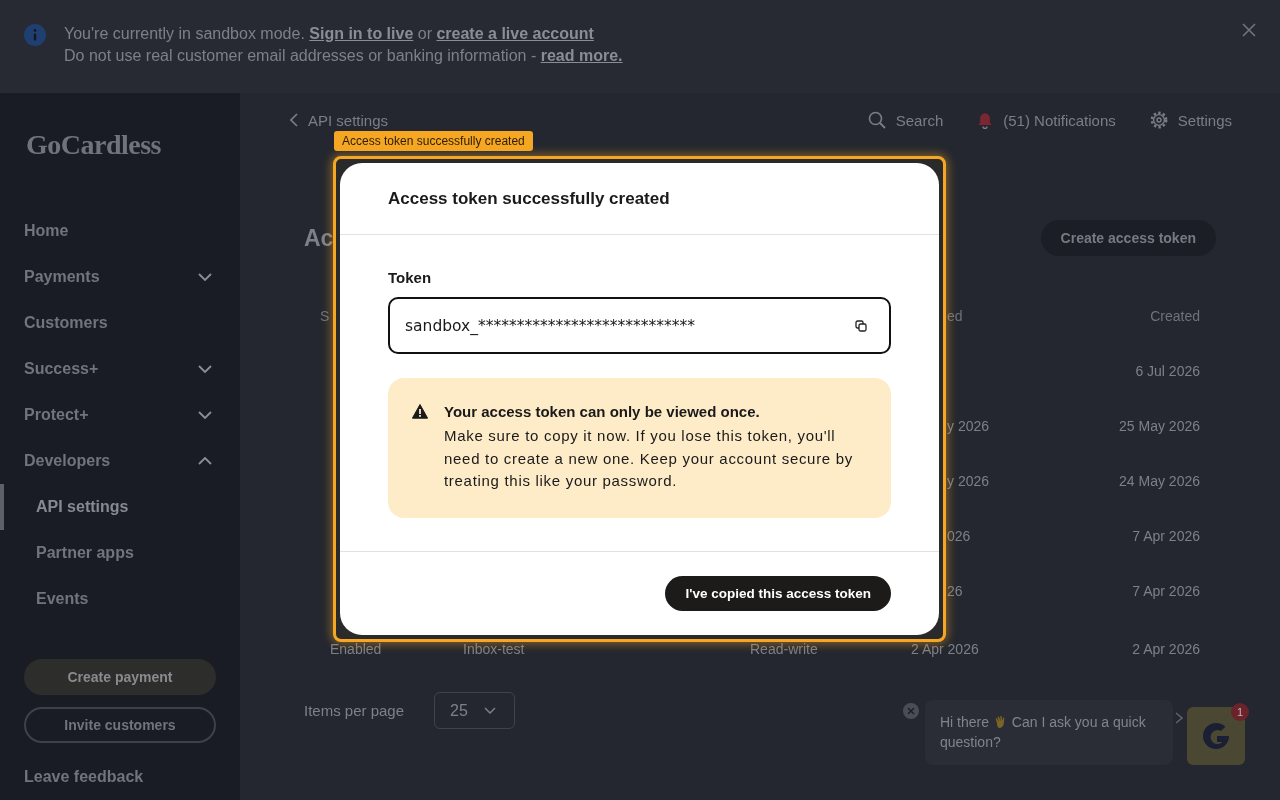  Describe the element at coordinates (93, 145) in the screenshot. I see `brand-logo: GoCardless` at that location.